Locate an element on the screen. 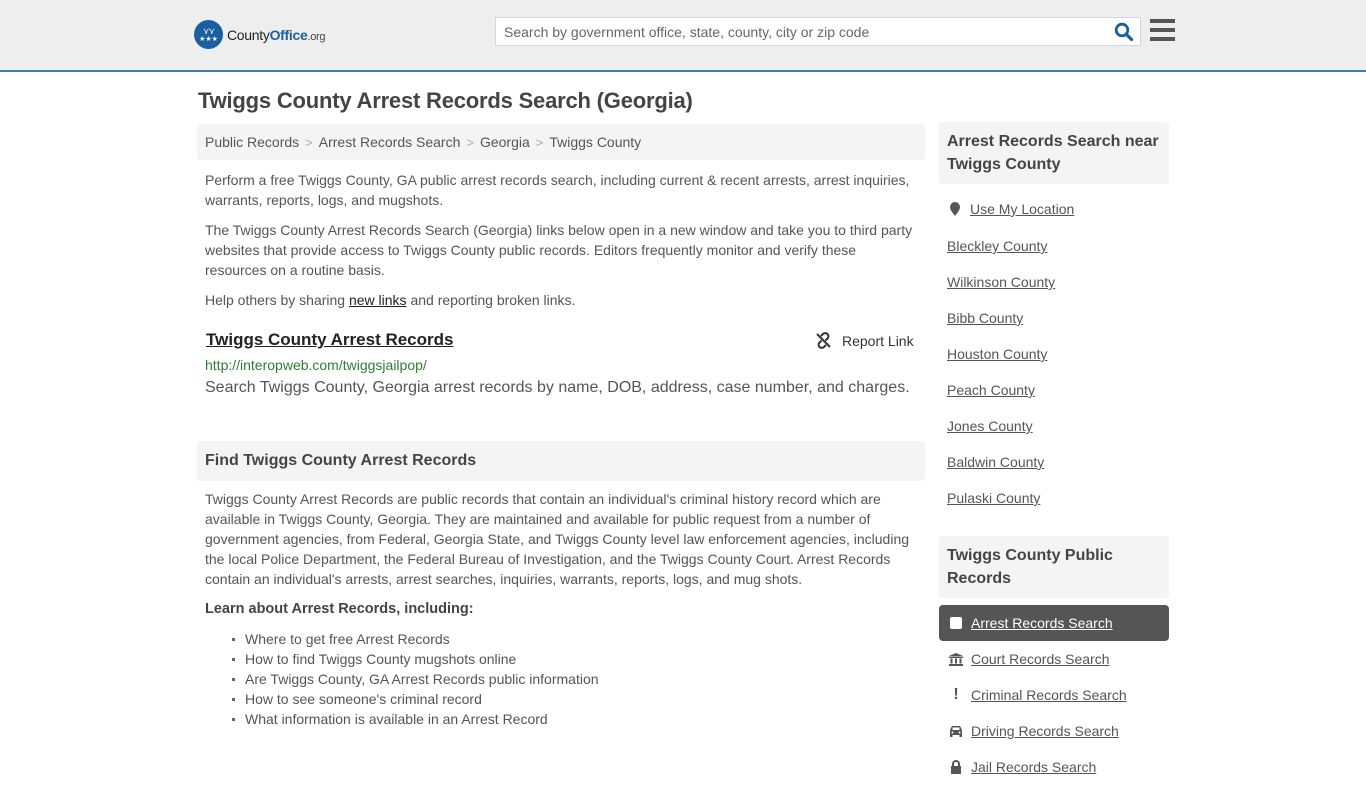  sidebar-item-label: Court Records Search is located at coordinates (1040, 659).